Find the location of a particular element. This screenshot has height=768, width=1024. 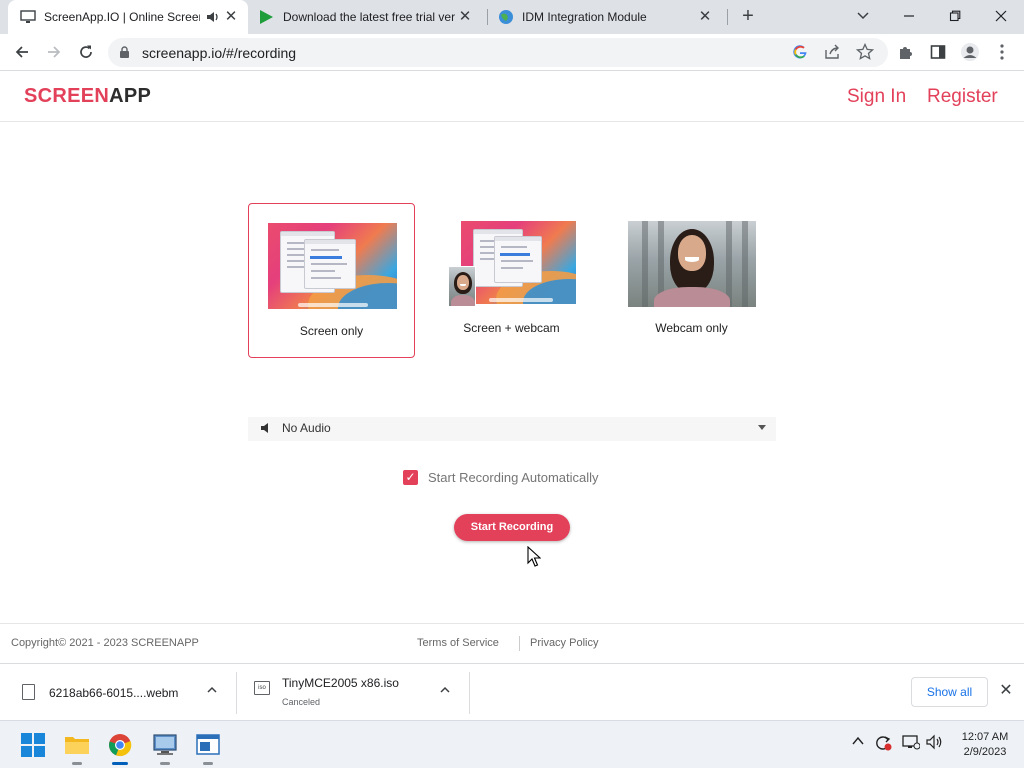

close-window-icon is located at coordinates (1001, 16).